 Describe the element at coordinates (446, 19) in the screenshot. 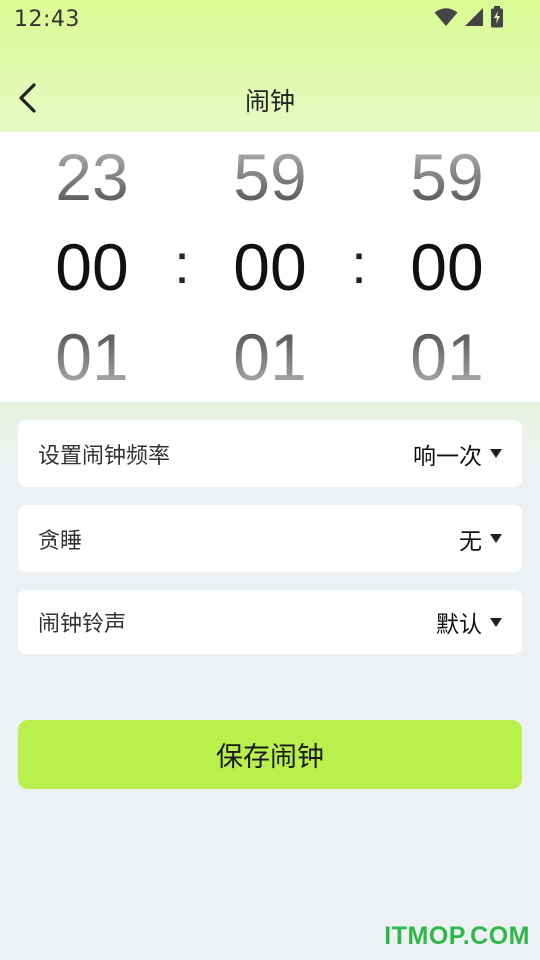

I see `wifi-icon` at that location.